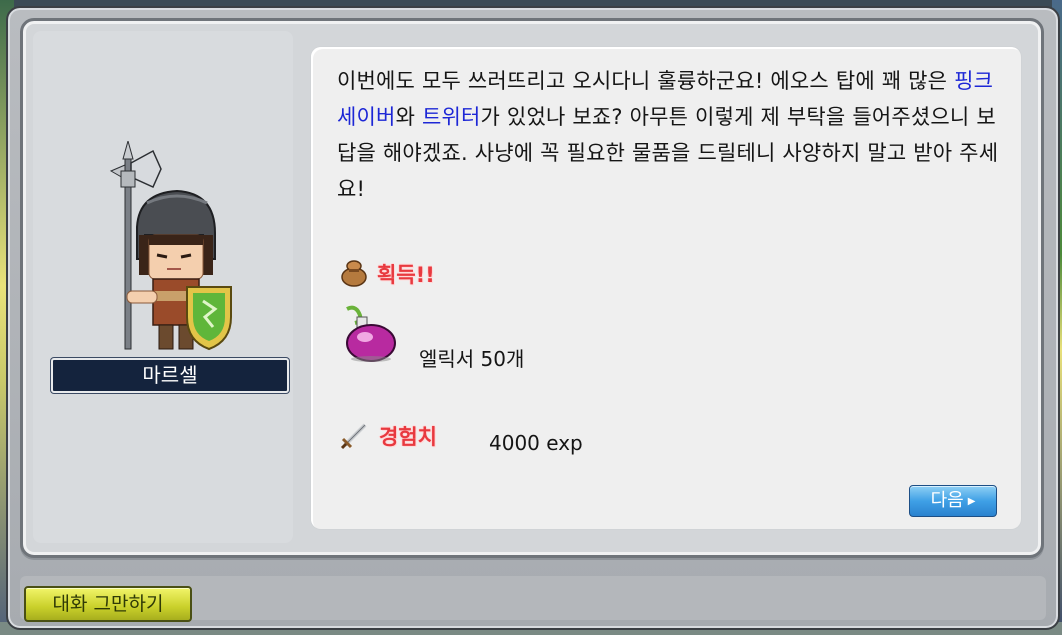 The height and width of the screenshot is (635, 1062). I want to click on dialog-text-part2: 와, so click(408, 117).